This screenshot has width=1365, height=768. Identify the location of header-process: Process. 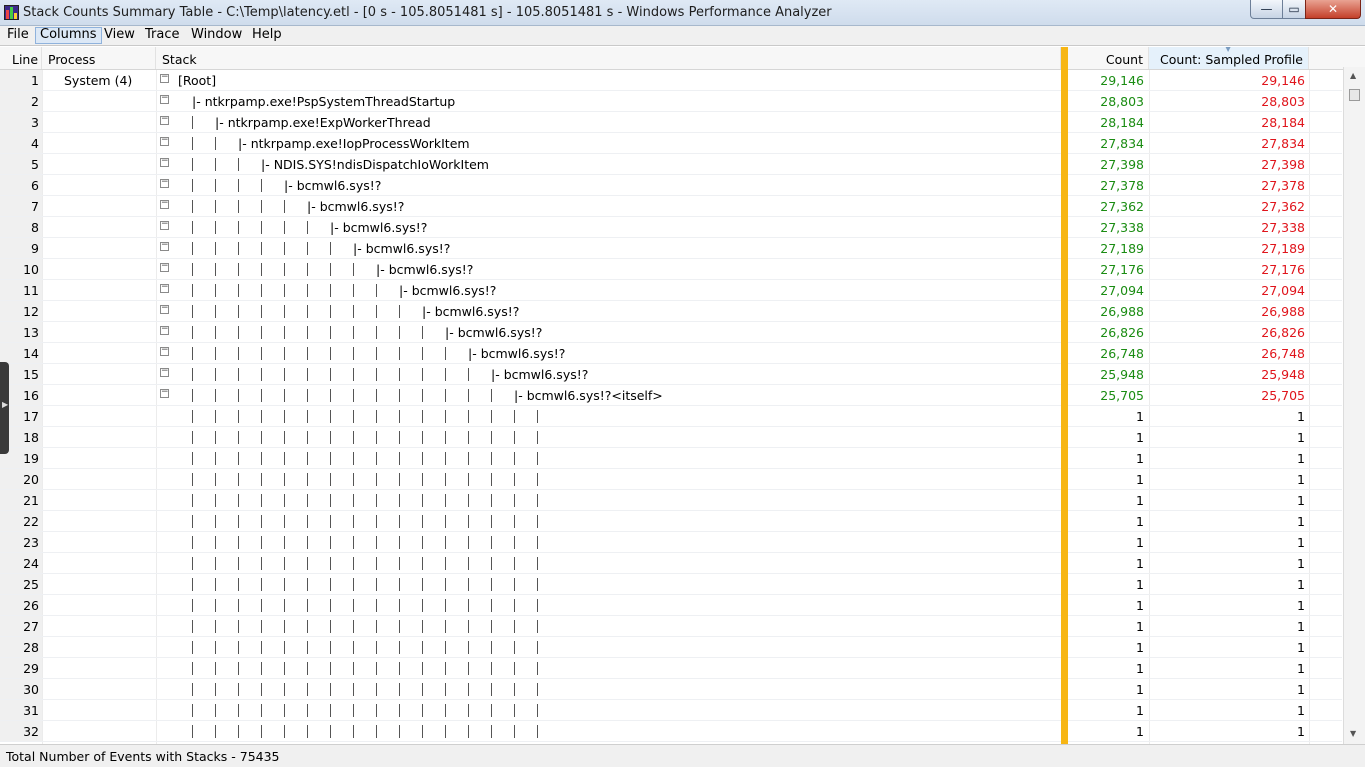
(99, 58).